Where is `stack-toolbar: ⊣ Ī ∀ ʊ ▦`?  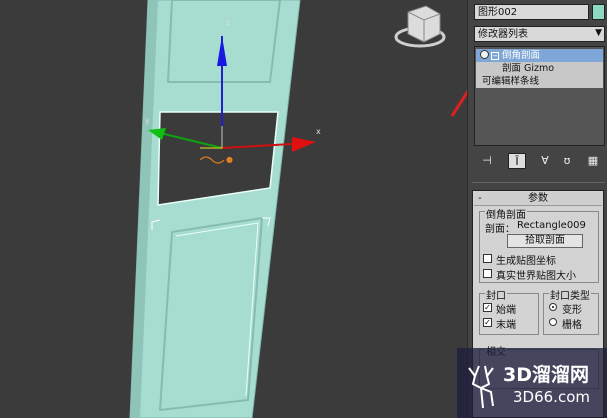
stack-toolbar: ⊣ Ī ∀ ʊ ▦ is located at coordinates (539, 161).